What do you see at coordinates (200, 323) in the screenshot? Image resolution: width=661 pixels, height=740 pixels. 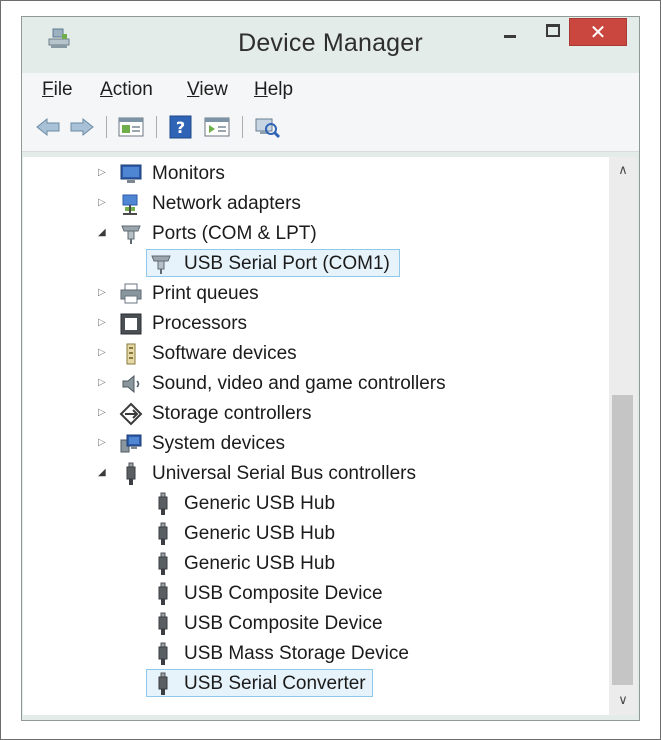 I see `tree-item-label: Processors` at bounding box center [200, 323].